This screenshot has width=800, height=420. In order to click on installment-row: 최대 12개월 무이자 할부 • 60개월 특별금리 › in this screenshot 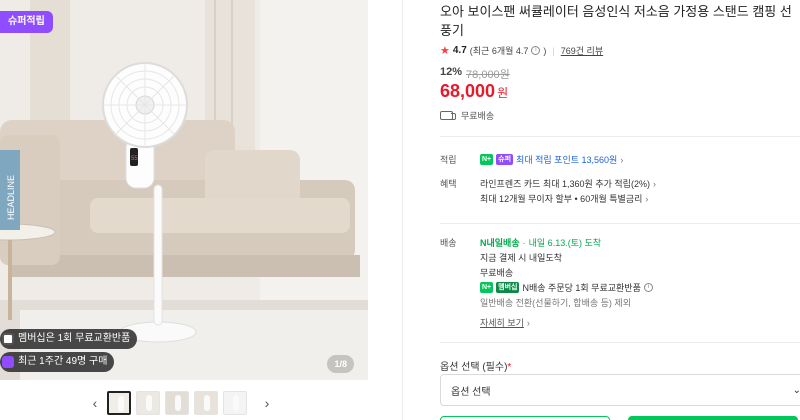, I will do `click(564, 198)`.